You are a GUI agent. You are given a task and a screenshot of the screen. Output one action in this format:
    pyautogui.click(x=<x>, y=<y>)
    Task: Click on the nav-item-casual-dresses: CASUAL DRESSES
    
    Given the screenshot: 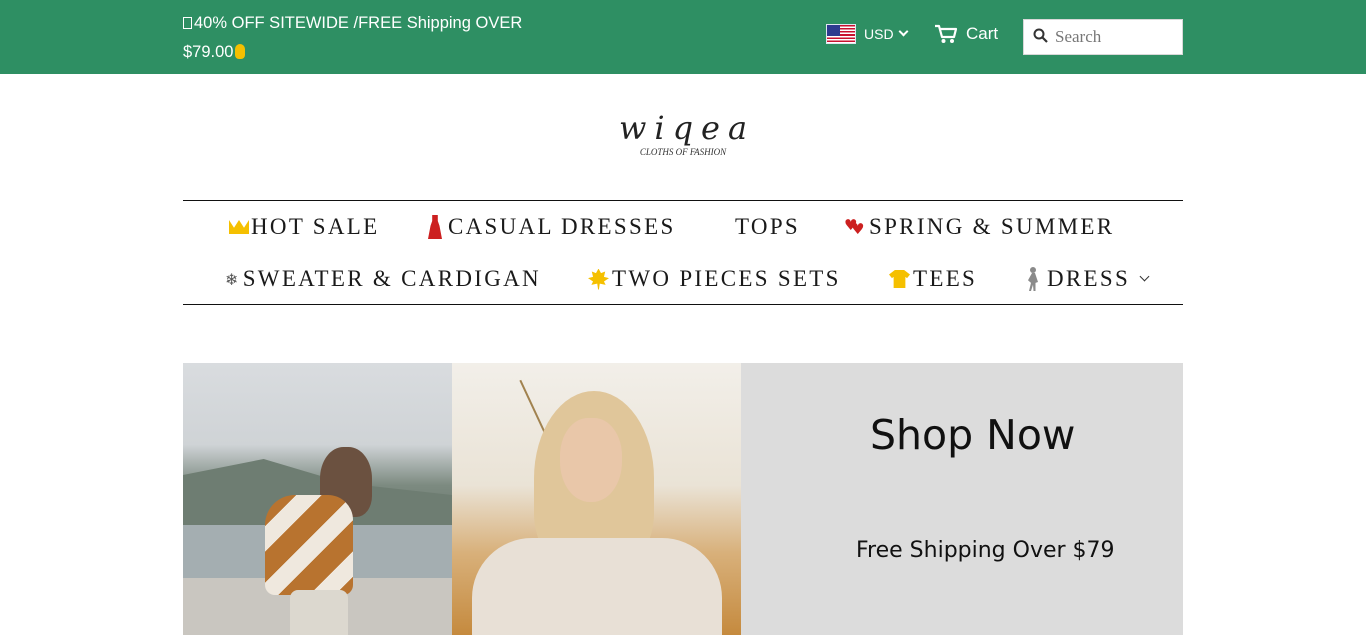 What is the action you would take?
    pyautogui.click(x=552, y=227)
    